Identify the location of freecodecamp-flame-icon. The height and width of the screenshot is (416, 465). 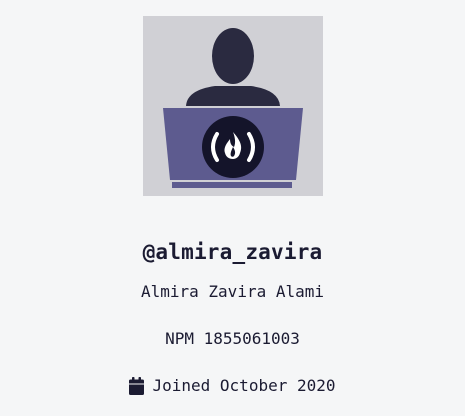
(233, 147).